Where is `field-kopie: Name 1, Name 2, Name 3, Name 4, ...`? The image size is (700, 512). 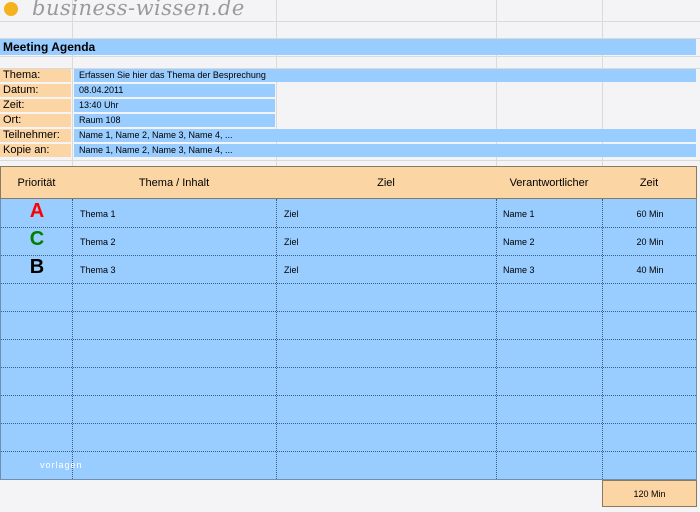 field-kopie: Name 1, Name 2, Name 3, Name 4, ... is located at coordinates (385, 150).